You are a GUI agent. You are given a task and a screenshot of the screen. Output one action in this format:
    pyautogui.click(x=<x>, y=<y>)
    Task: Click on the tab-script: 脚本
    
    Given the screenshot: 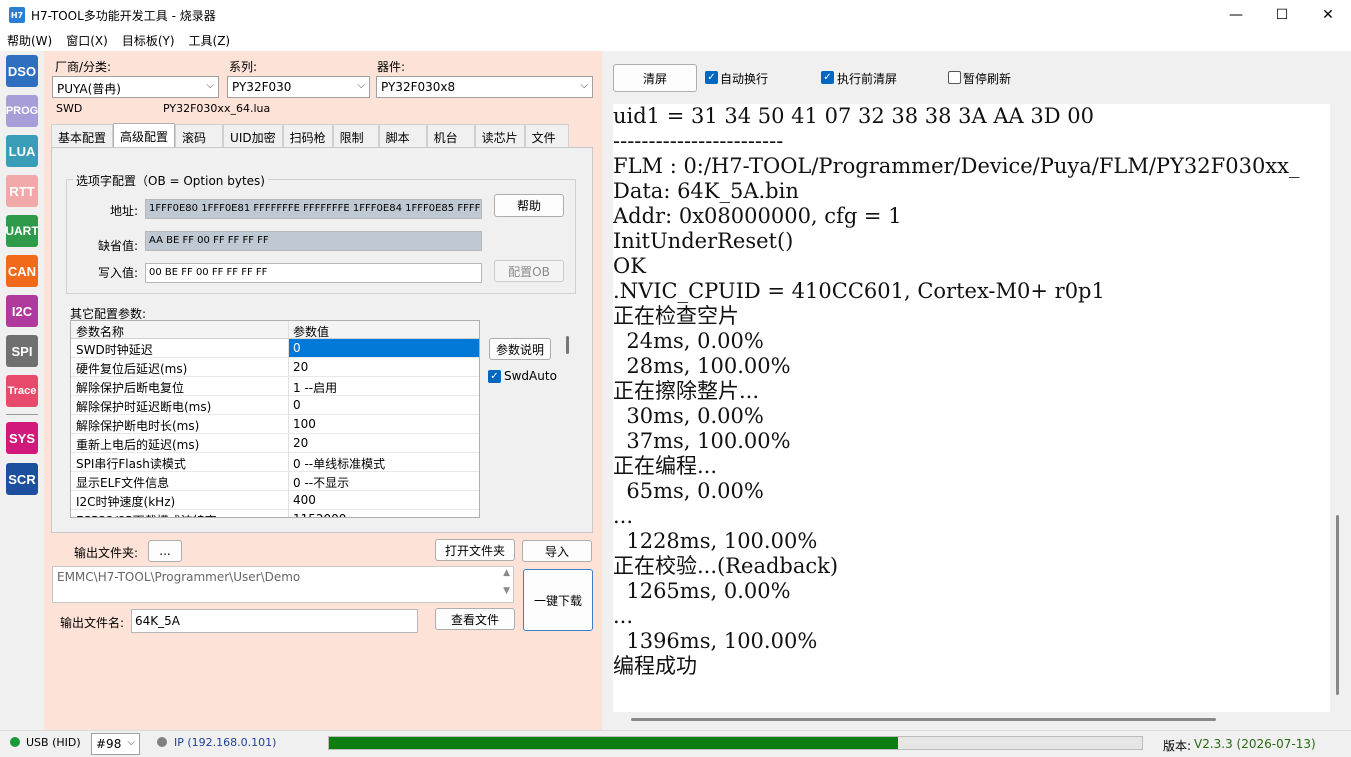 What is the action you would take?
    pyautogui.click(x=402, y=135)
    